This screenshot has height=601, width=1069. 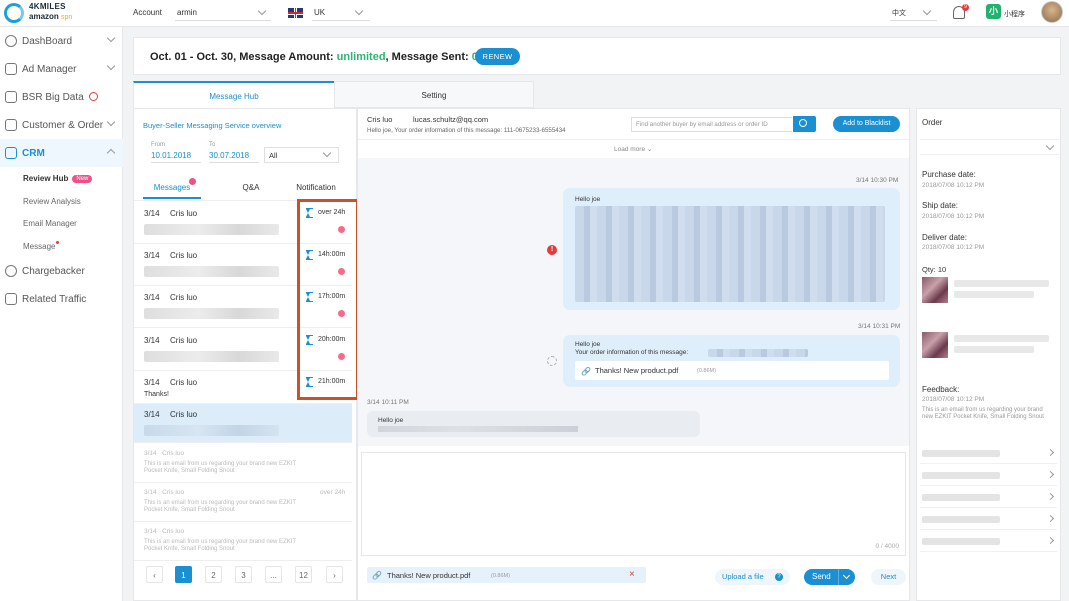 I want to click on buyer-email: lucas.schultz@qq.com, so click(x=451, y=119).